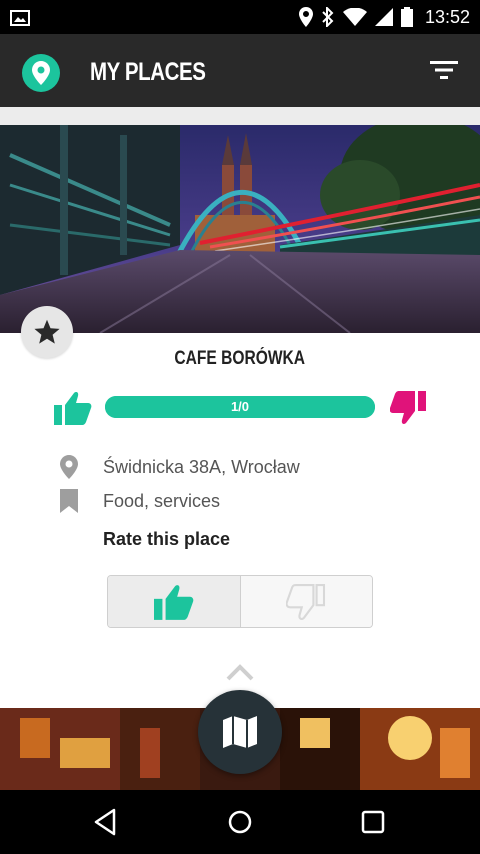  I want to click on navigation-bar, so click(240, 822).